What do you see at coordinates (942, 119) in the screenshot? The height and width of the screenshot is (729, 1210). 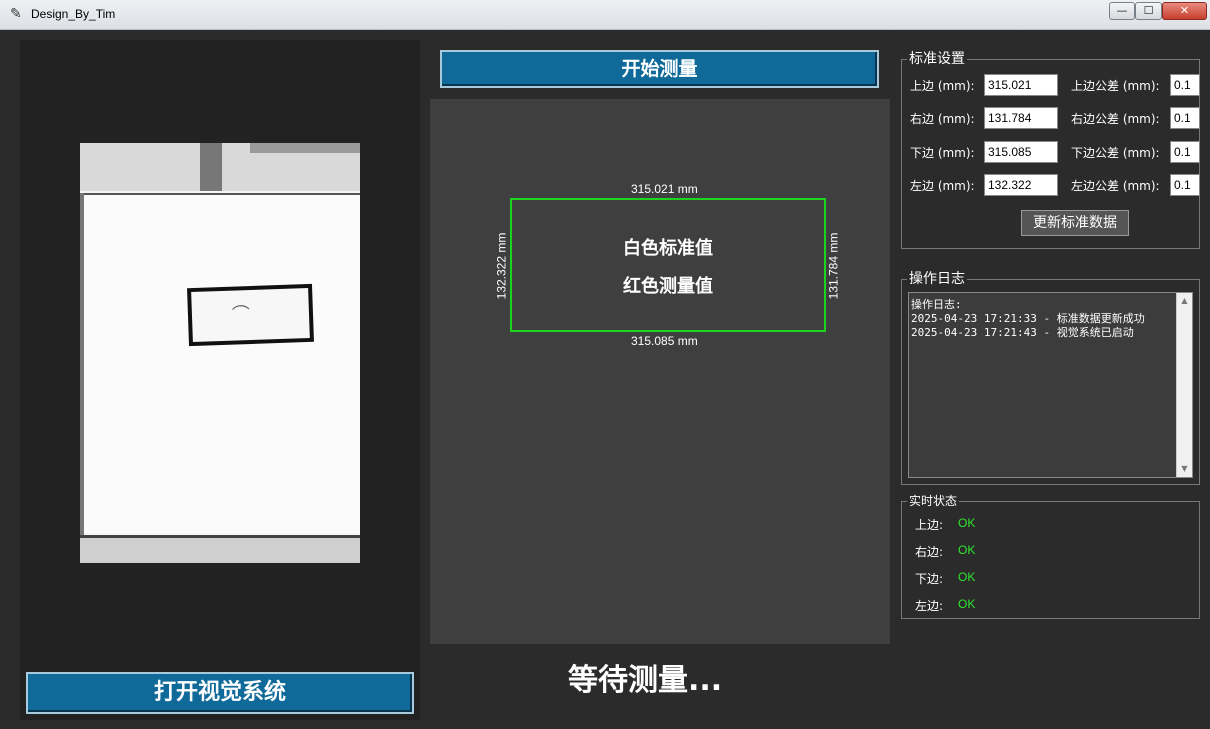 I see `right-edge-label: 右边 (mm):` at bounding box center [942, 119].